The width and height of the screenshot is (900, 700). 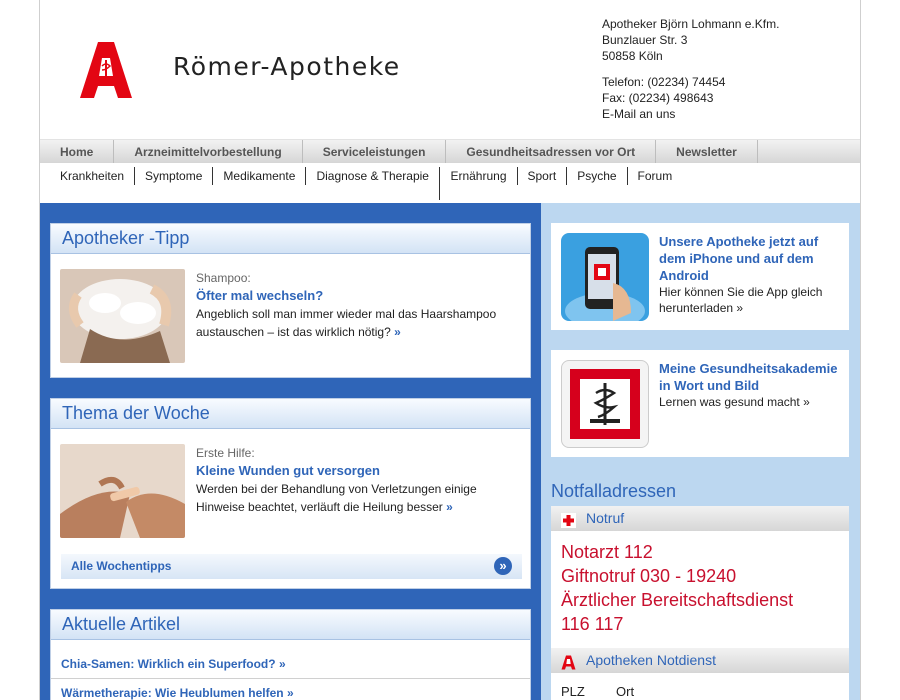 I want to click on tipp-title: Apotheker -Tipp, so click(x=290, y=239).